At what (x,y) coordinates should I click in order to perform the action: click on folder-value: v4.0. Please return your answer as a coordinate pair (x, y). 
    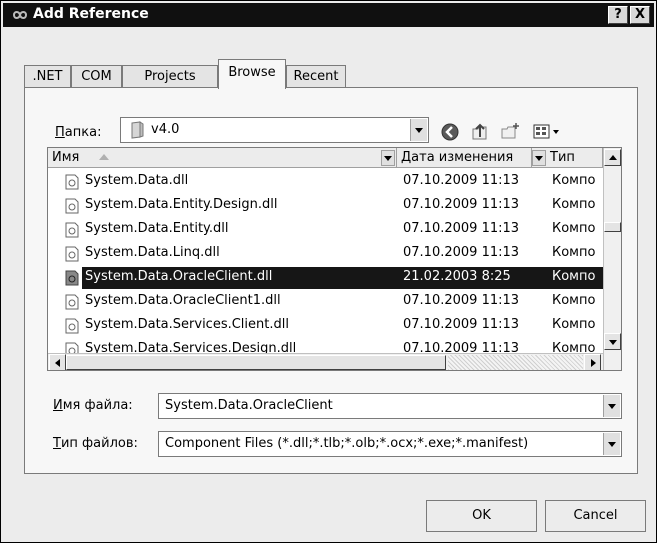
    Looking at the image, I should click on (165, 129).